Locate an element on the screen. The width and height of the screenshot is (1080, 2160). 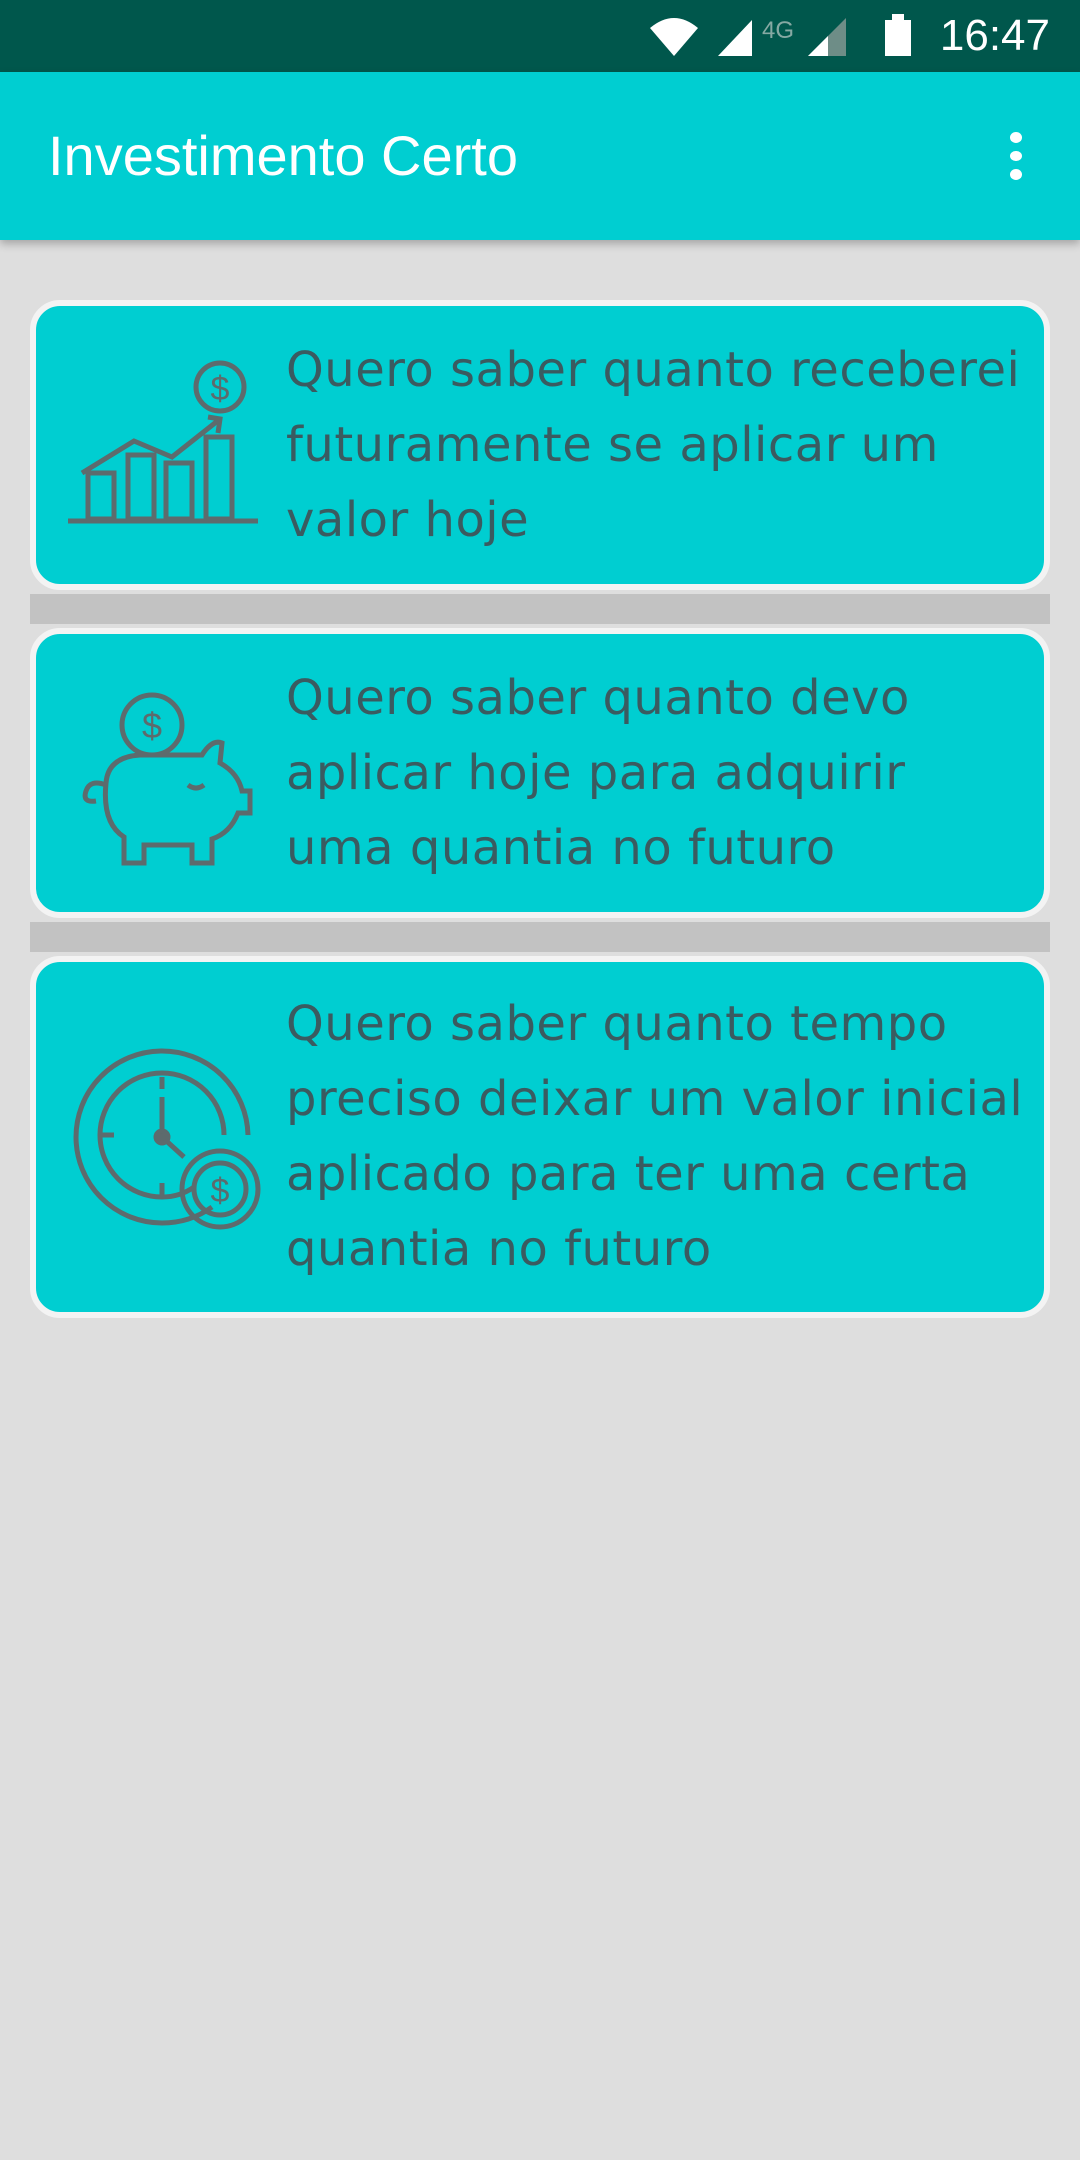
battery-icon is located at coordinates (898, 35).